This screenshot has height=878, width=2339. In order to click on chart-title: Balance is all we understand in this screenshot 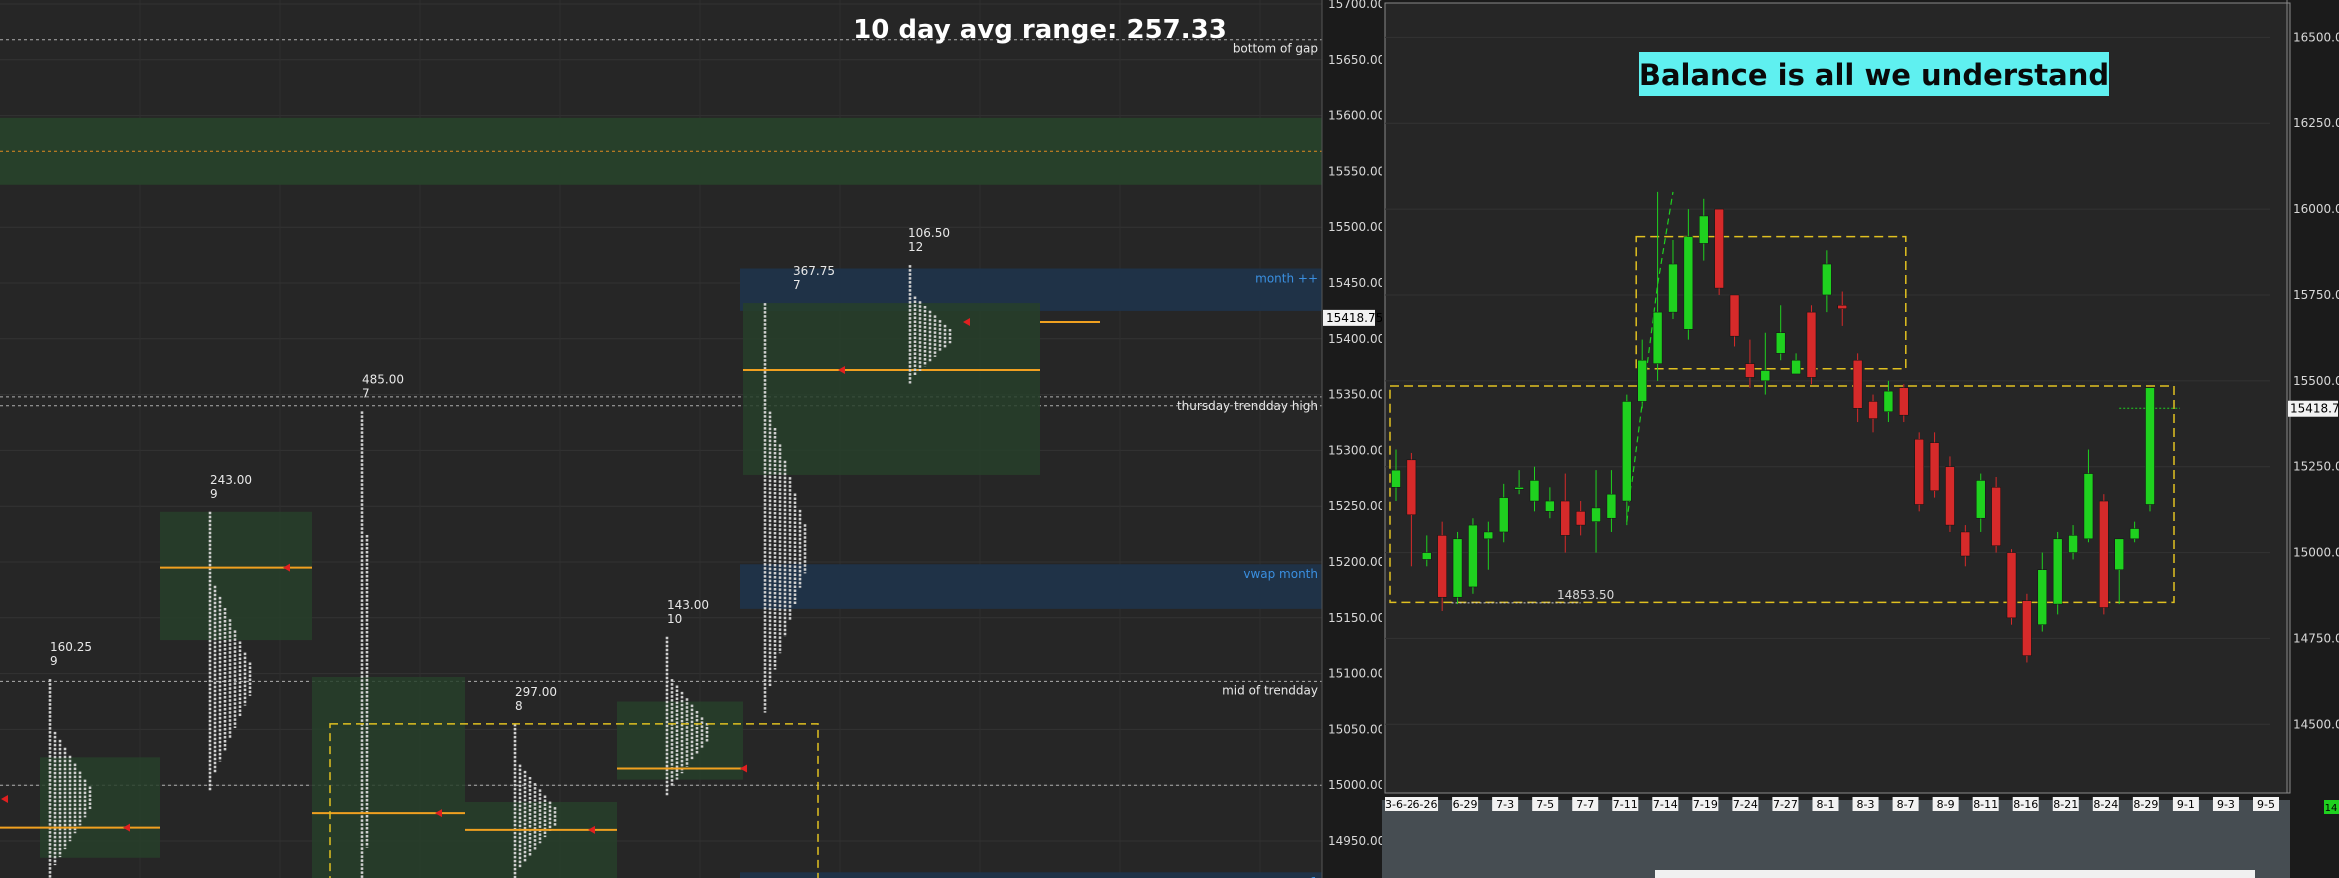, I will do `click(1874, 75)`.